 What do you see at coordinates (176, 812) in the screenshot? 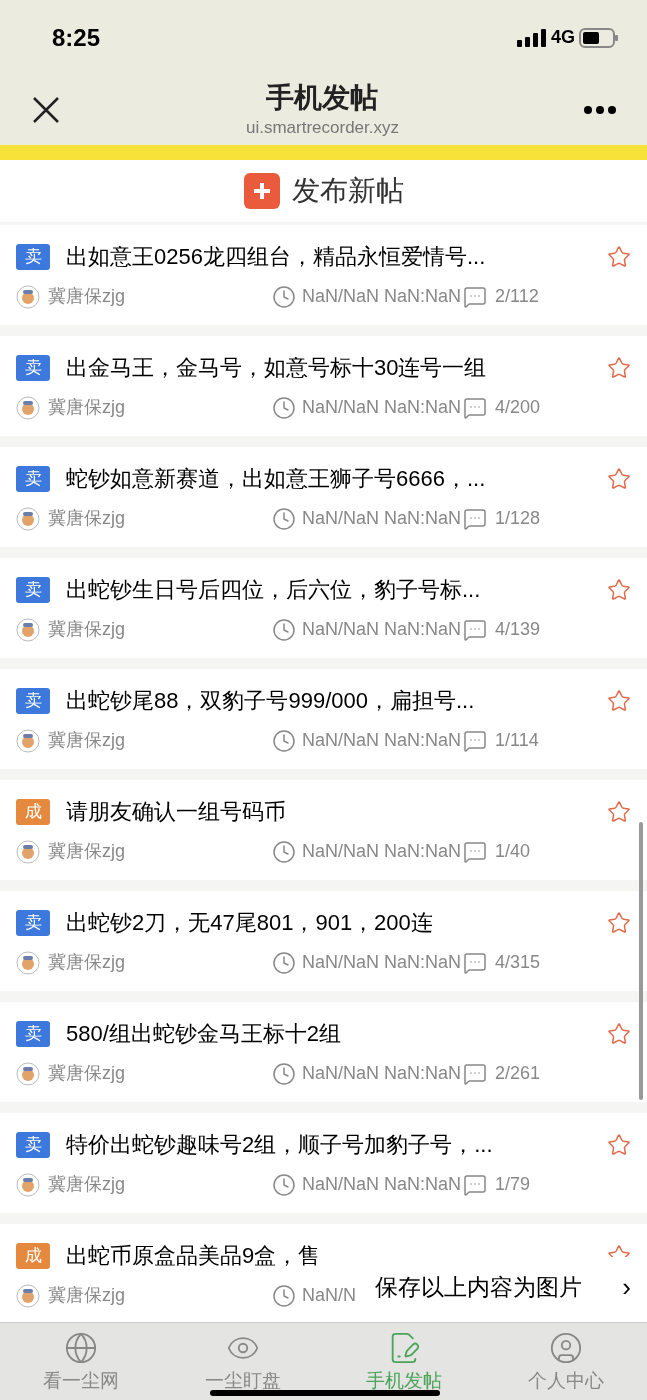
I see `post-title: 请朋友确认一组号码币` at bounding box center [176, 812].